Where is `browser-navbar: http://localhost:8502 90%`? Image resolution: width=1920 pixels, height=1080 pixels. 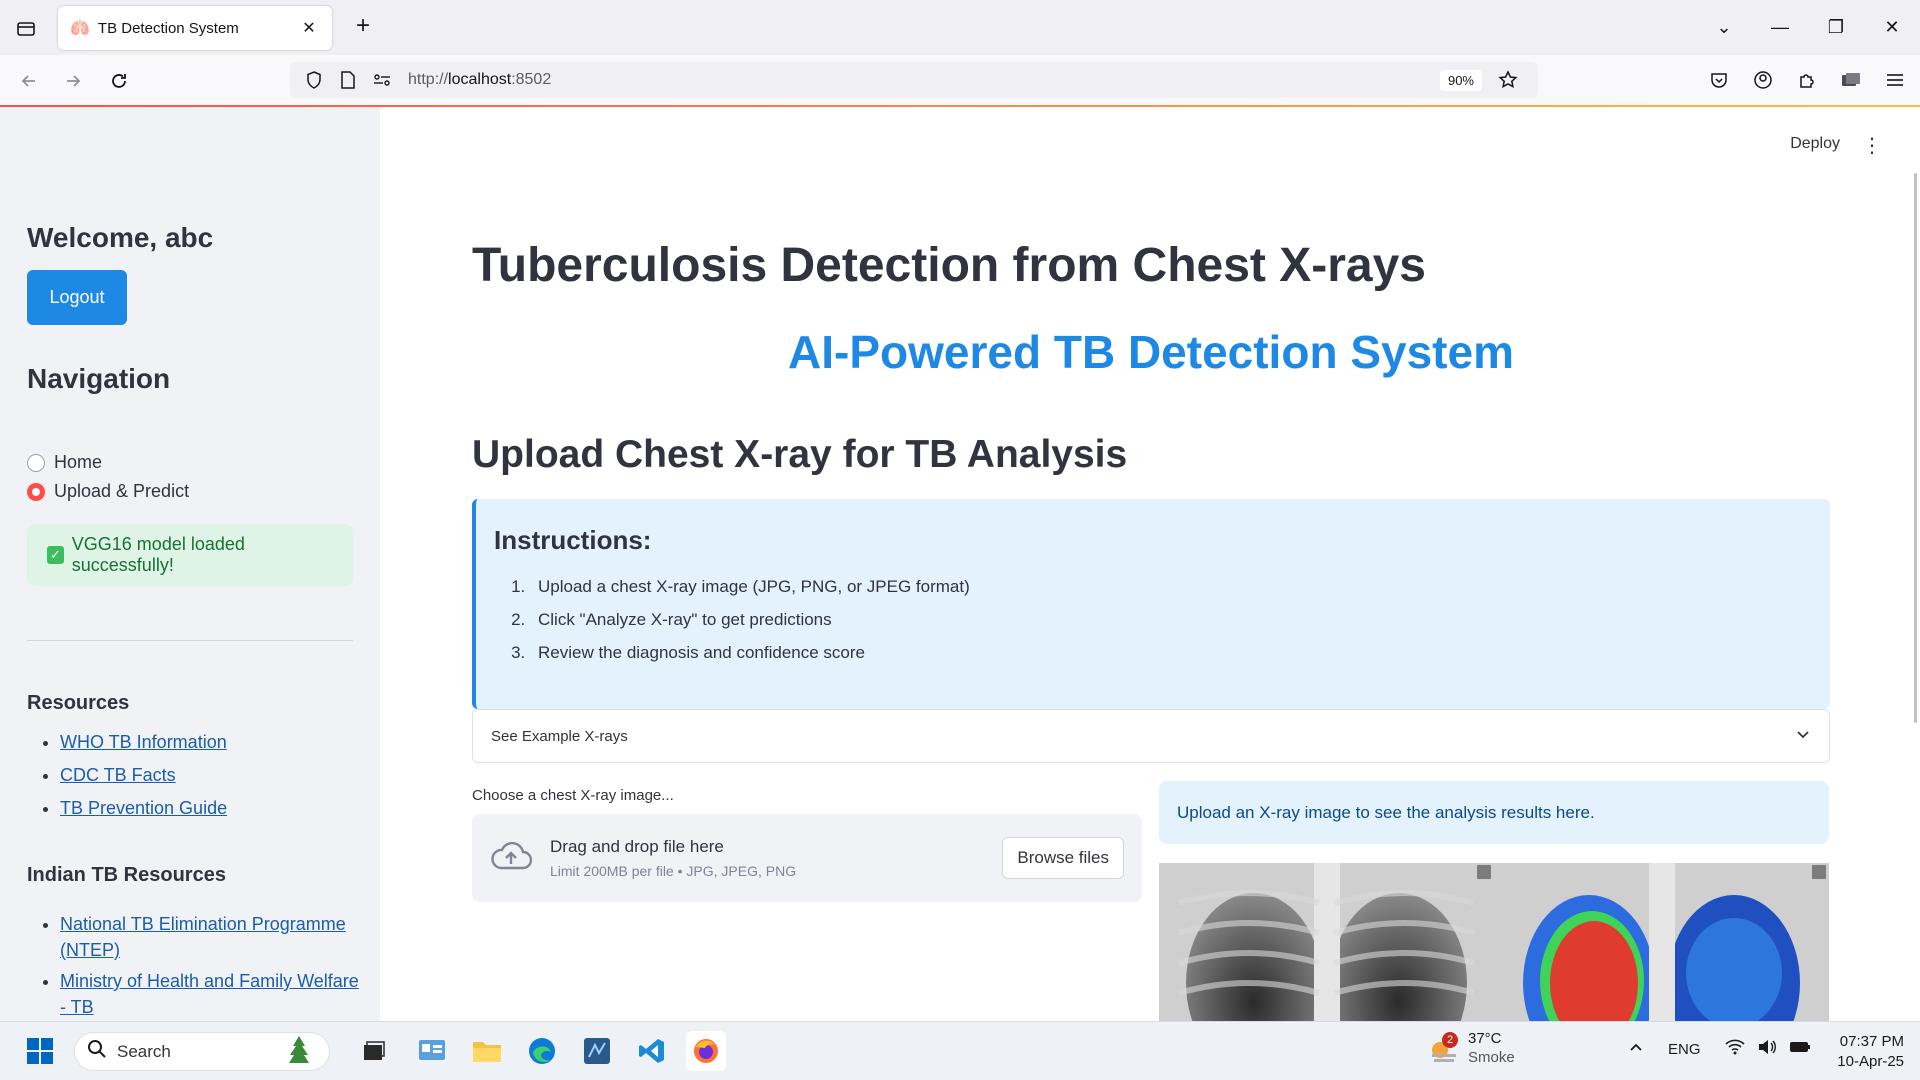 browser-navbar: http://localhost:8502 90% is located at coordinates (960, 80).